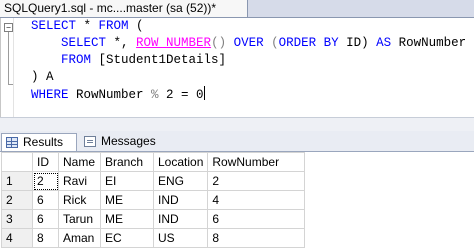 The width and height of the screenshot is (474, 251). I want to click on tab-results: Results, so click(39, 142).